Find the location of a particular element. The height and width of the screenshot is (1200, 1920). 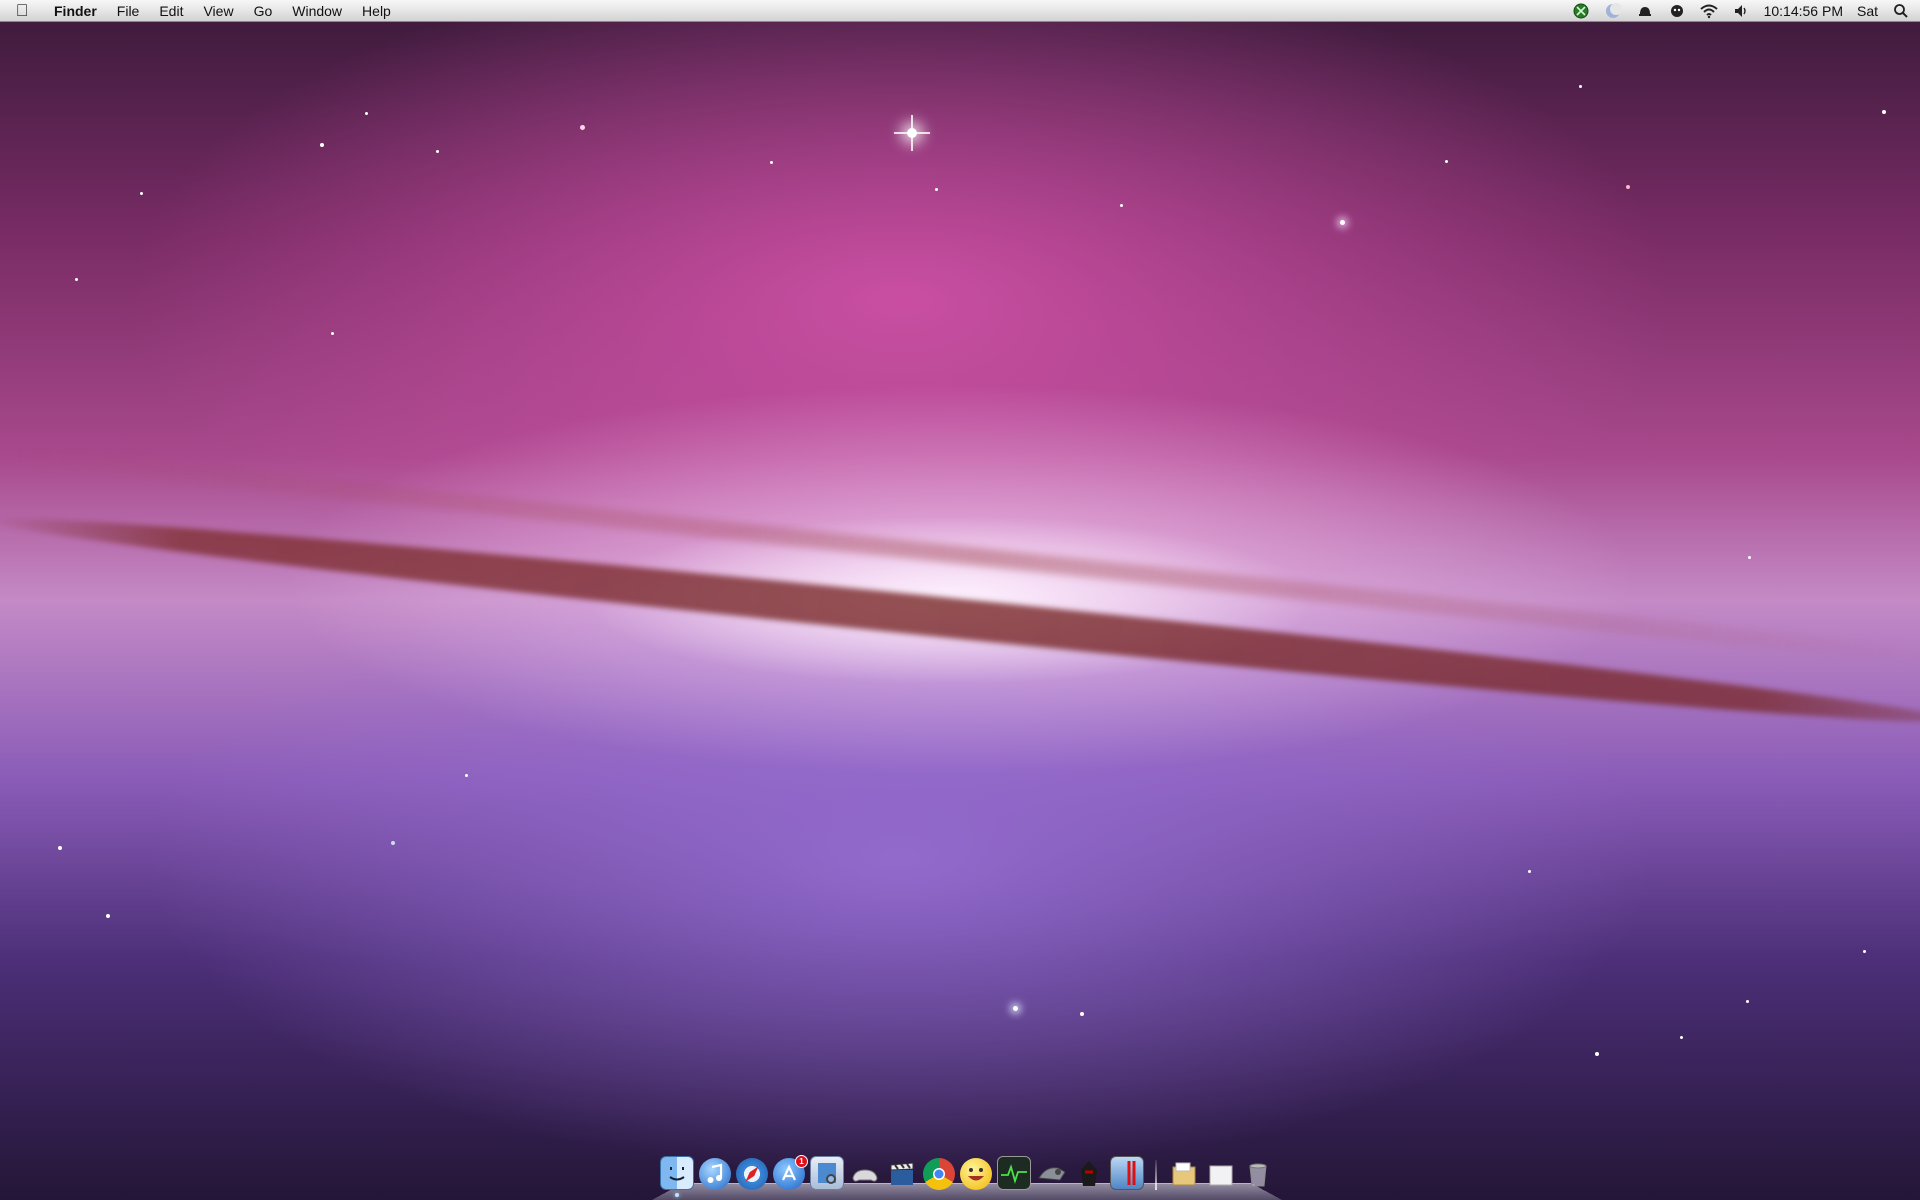

parallels-icon is located at coordinates (1127, 1173).